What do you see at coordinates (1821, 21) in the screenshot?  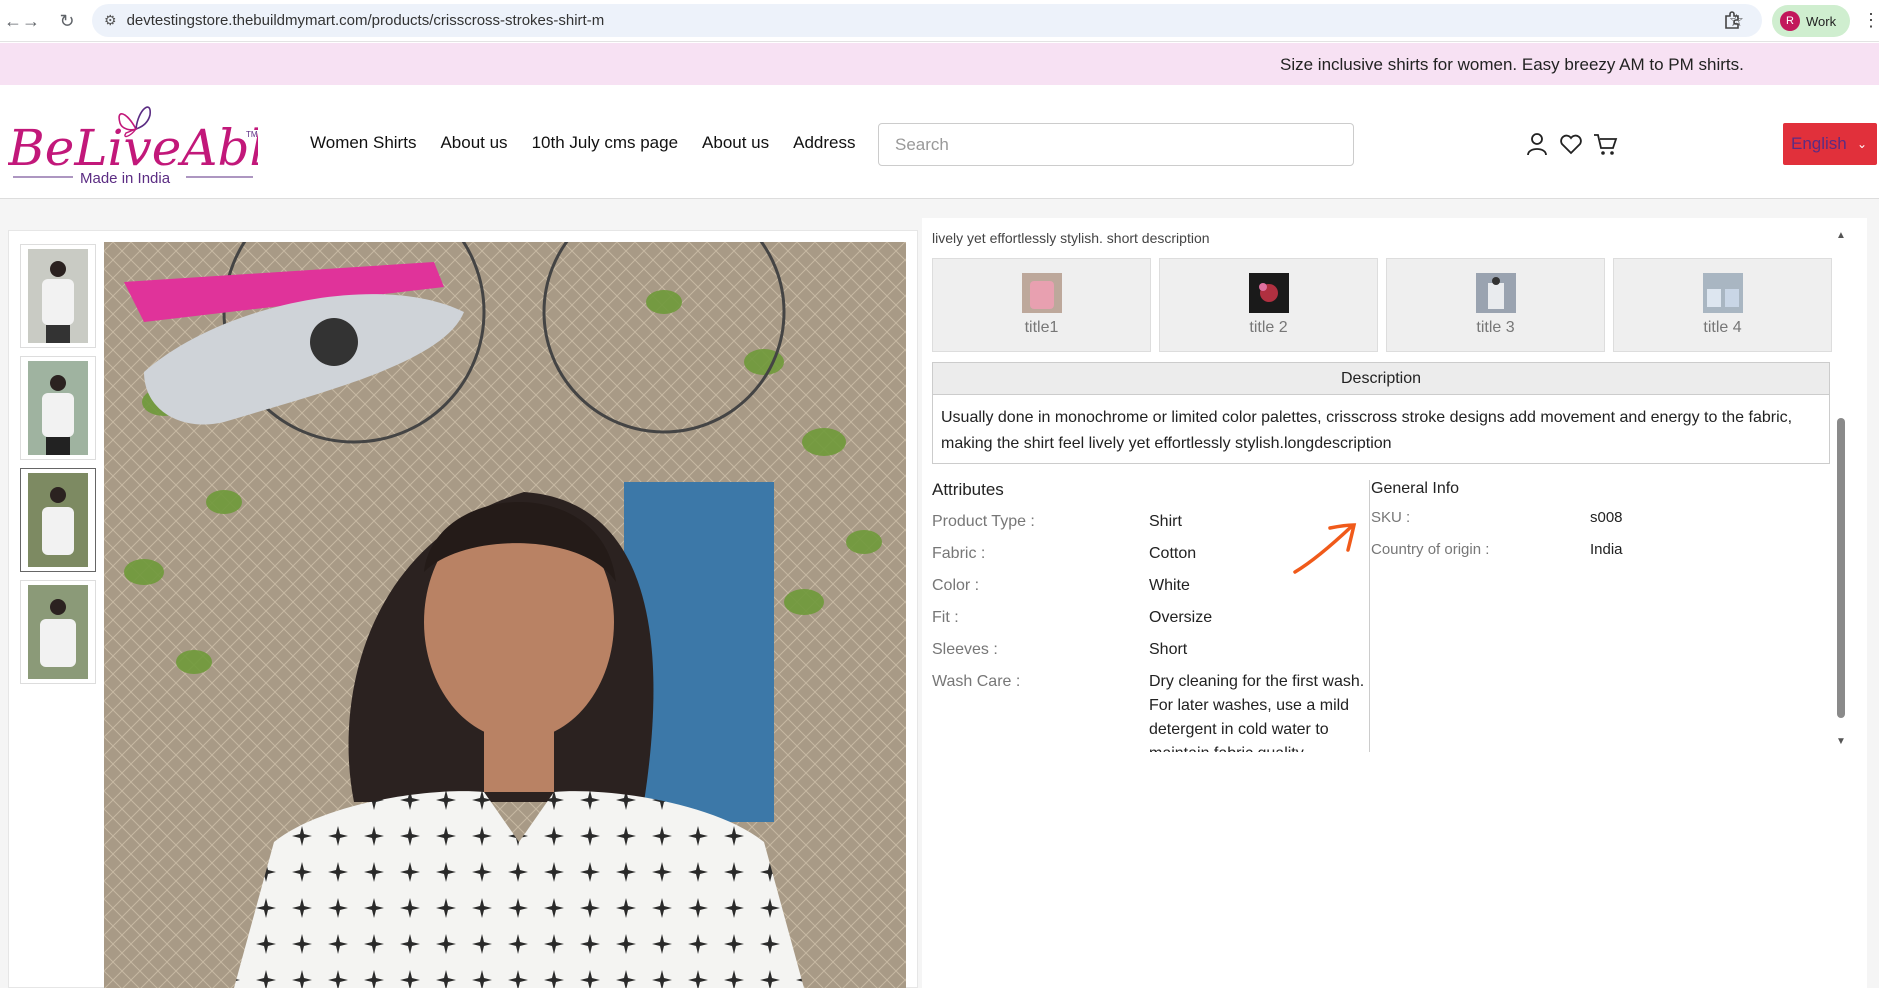 I see `profile-label: Work` at bounding box center [1821, 21].